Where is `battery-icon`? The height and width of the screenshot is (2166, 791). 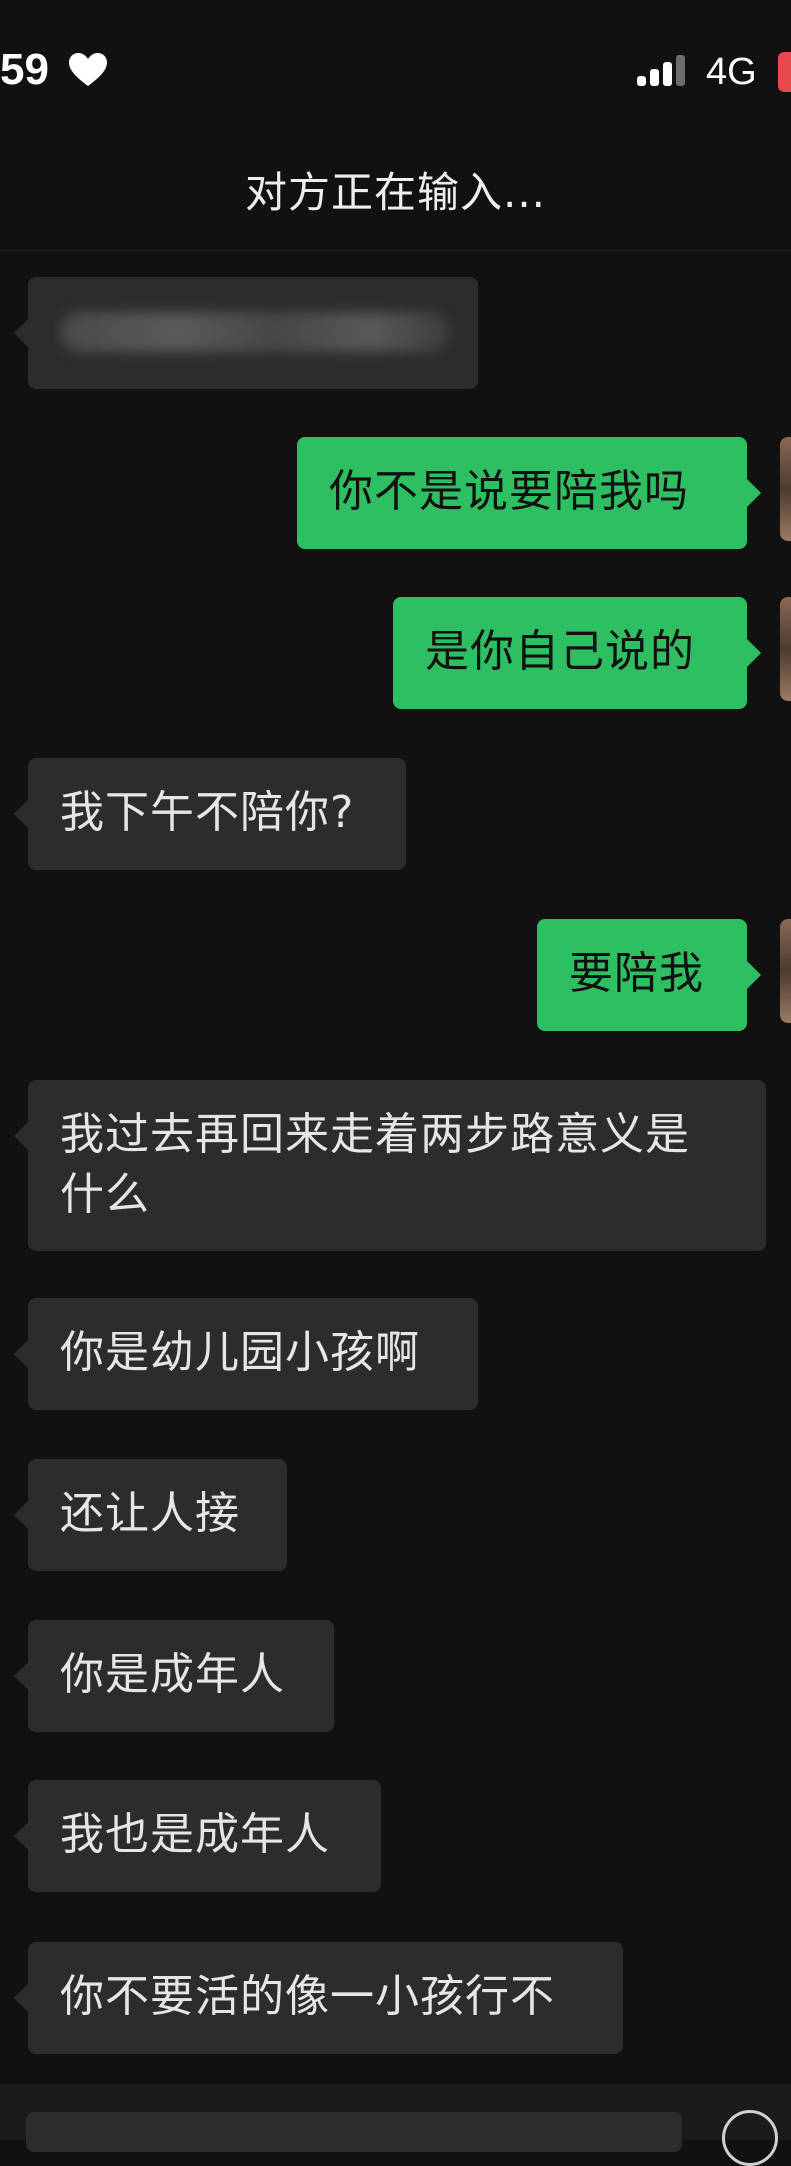
battery-icon is located at coordinates (784, 72).